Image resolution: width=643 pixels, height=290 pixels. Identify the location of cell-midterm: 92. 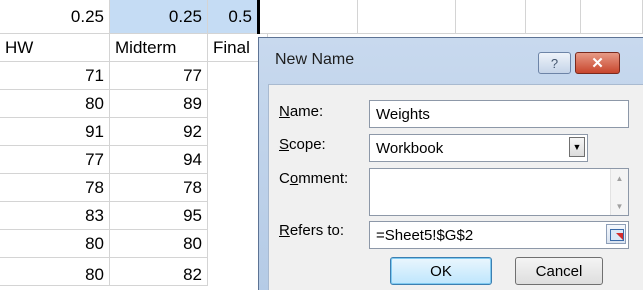
(159, 132).